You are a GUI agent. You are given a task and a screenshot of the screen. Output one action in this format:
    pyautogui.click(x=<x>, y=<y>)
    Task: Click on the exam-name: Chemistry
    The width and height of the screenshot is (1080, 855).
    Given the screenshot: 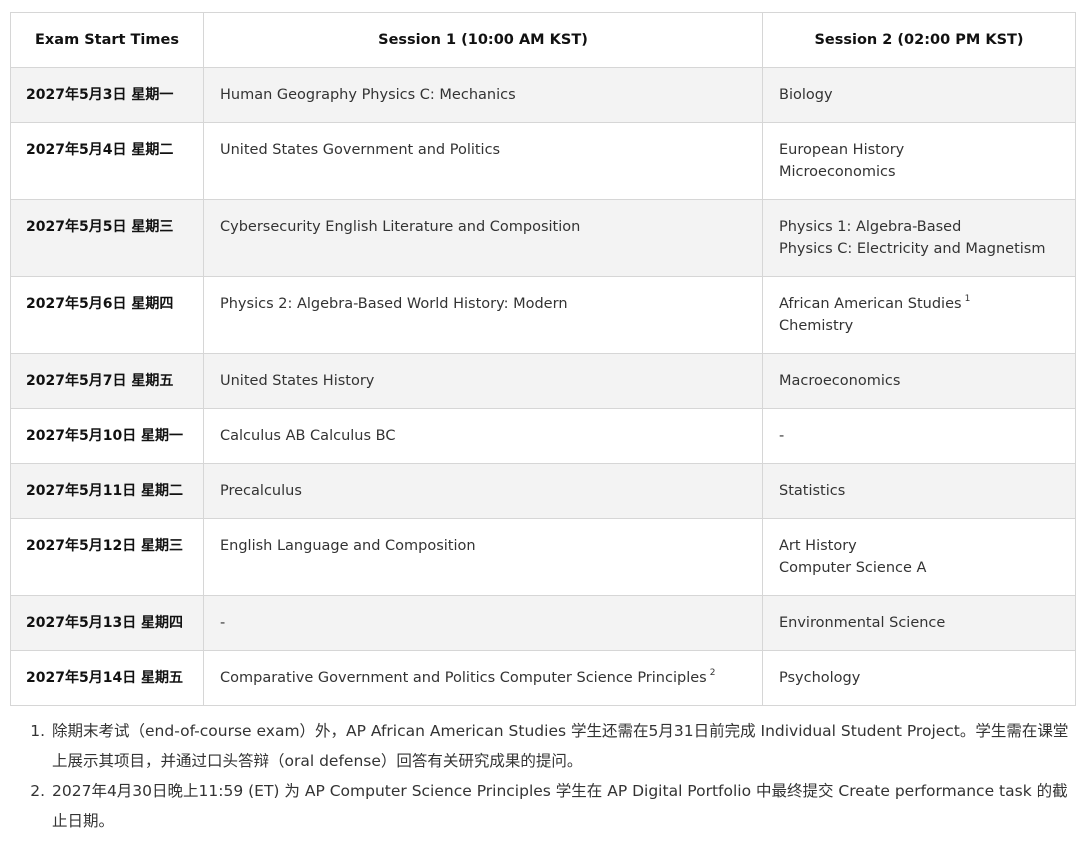 What is the action you would take?
    pyautogui.click(x=816, y=326)
    